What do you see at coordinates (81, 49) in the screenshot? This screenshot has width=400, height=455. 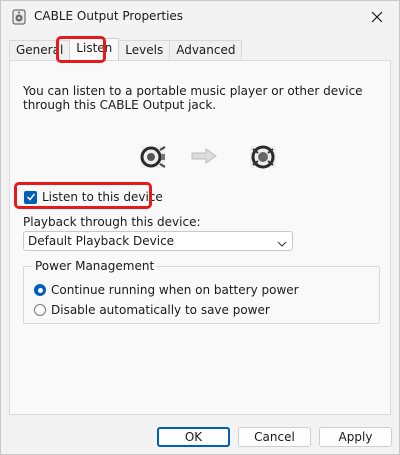 I see `tab-listen-highlight` at bounding box center [81, 49].